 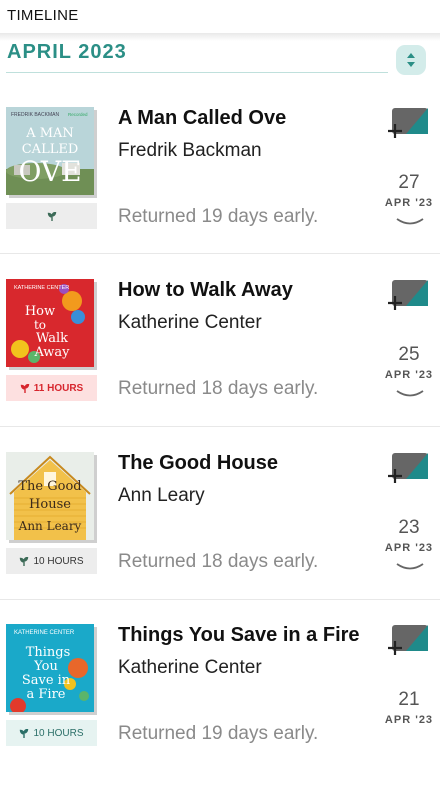 I want to click on cover-title-line: House, so click(x=50, y=504).